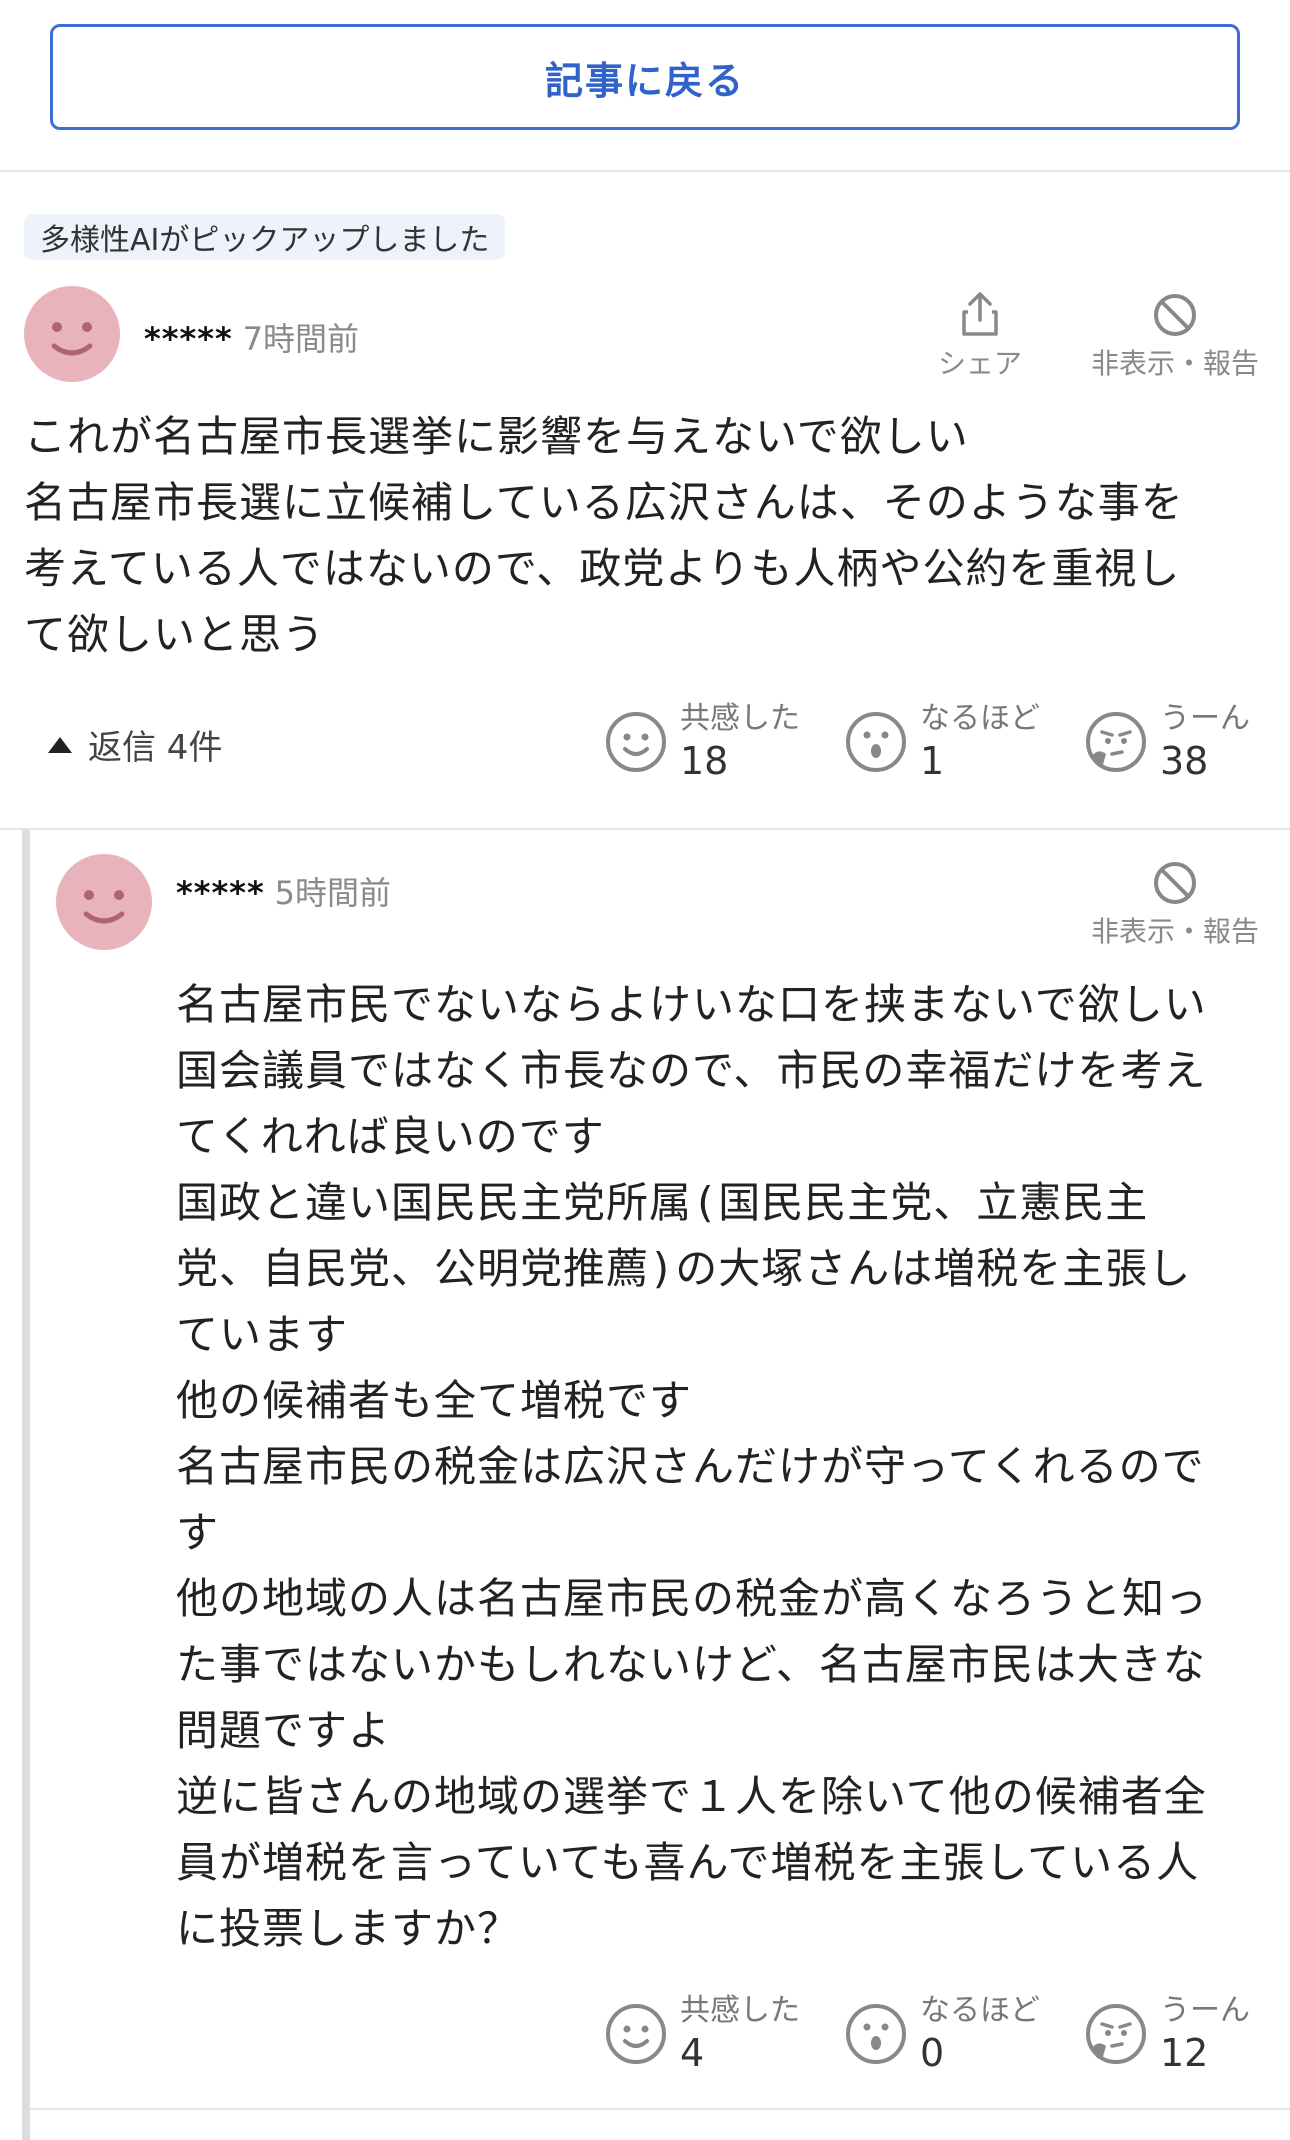  What do you see at coordinates (333, 893) in the screenshot?
I see `timestamp: 5時間前` at bounding box center [333, 893].